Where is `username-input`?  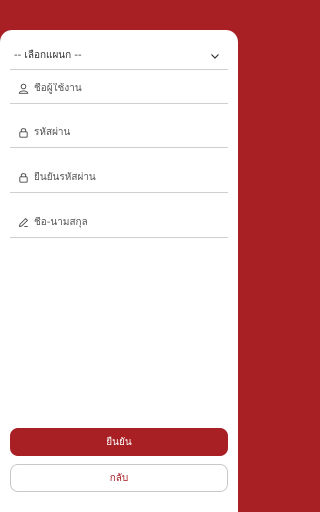 username-input is located at coordinates (131, 88).